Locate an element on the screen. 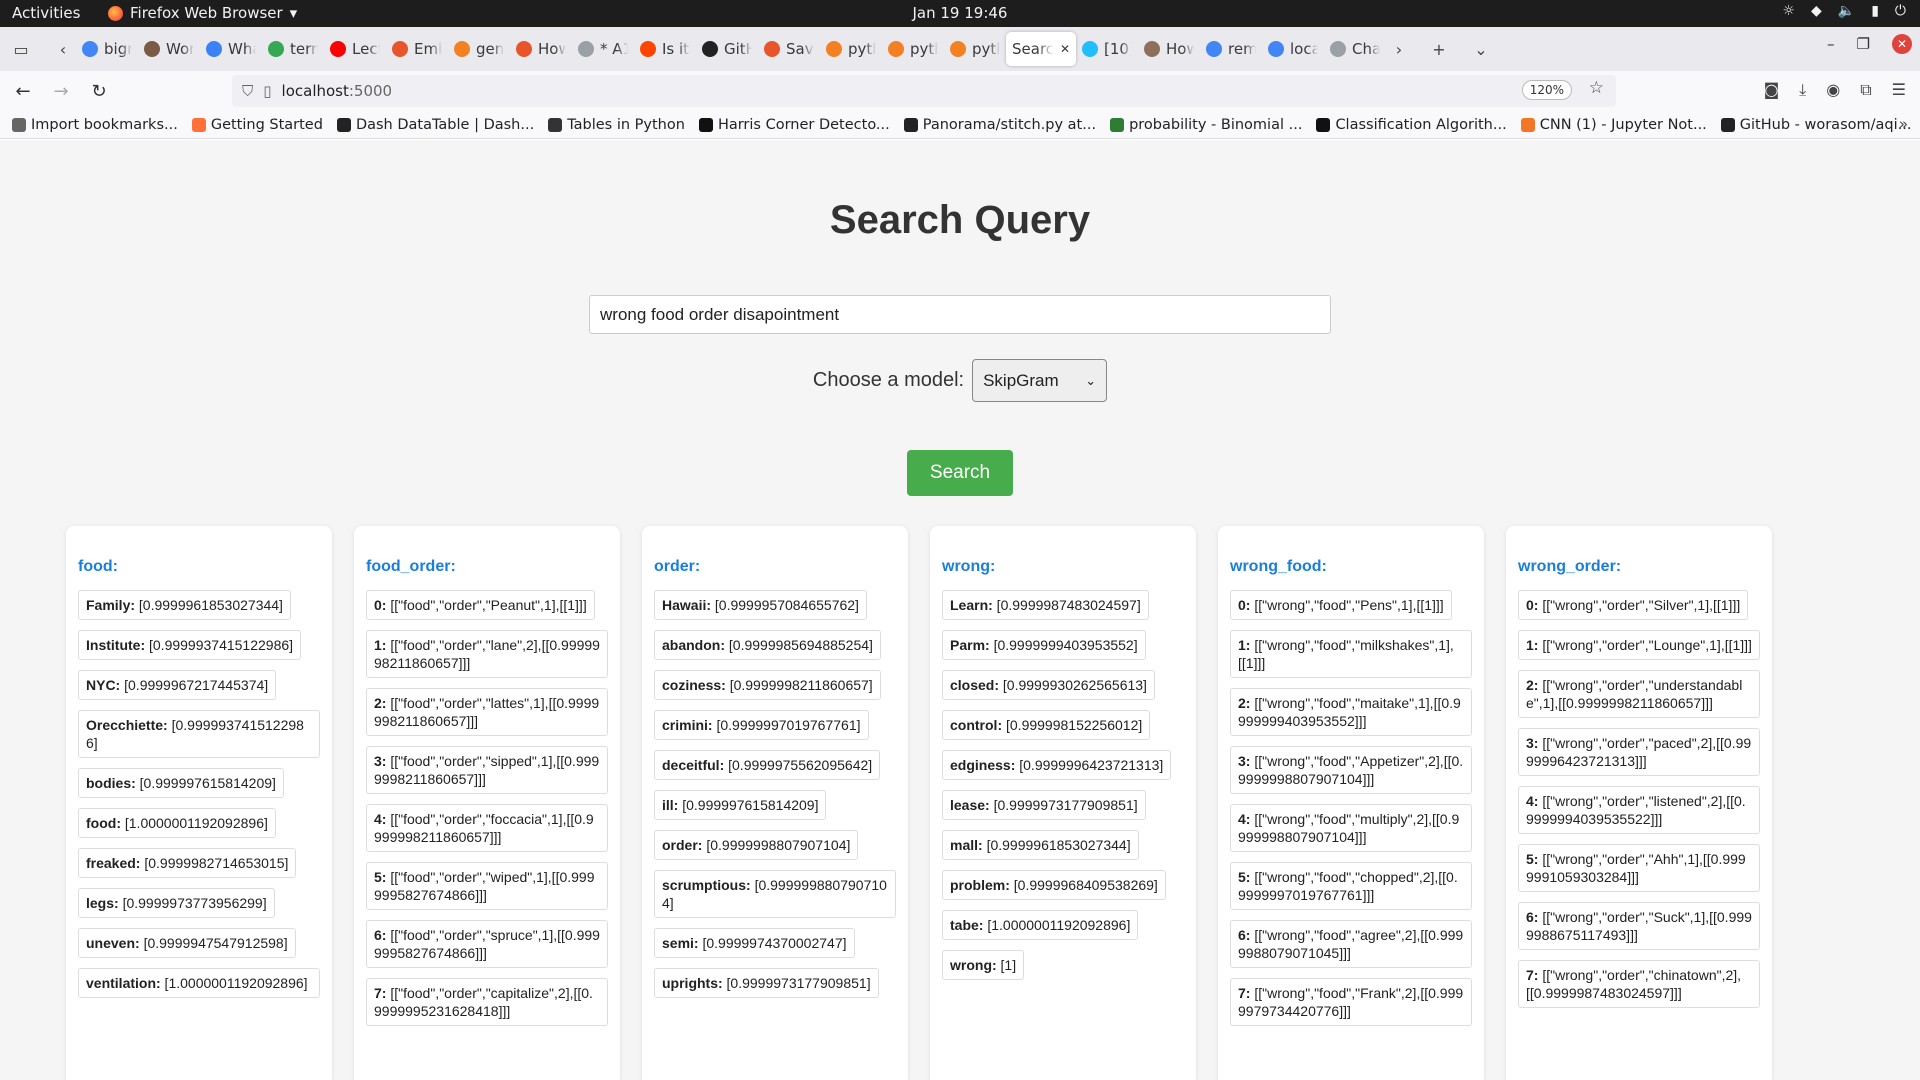  tabs-scroll-left-icon: ‹ is located at coordinates (63, 49).